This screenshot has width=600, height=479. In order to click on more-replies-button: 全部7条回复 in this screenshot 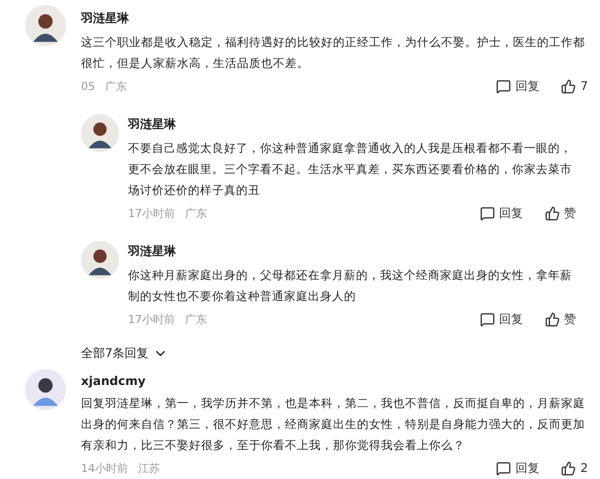, I will do `click(124, 353)`.